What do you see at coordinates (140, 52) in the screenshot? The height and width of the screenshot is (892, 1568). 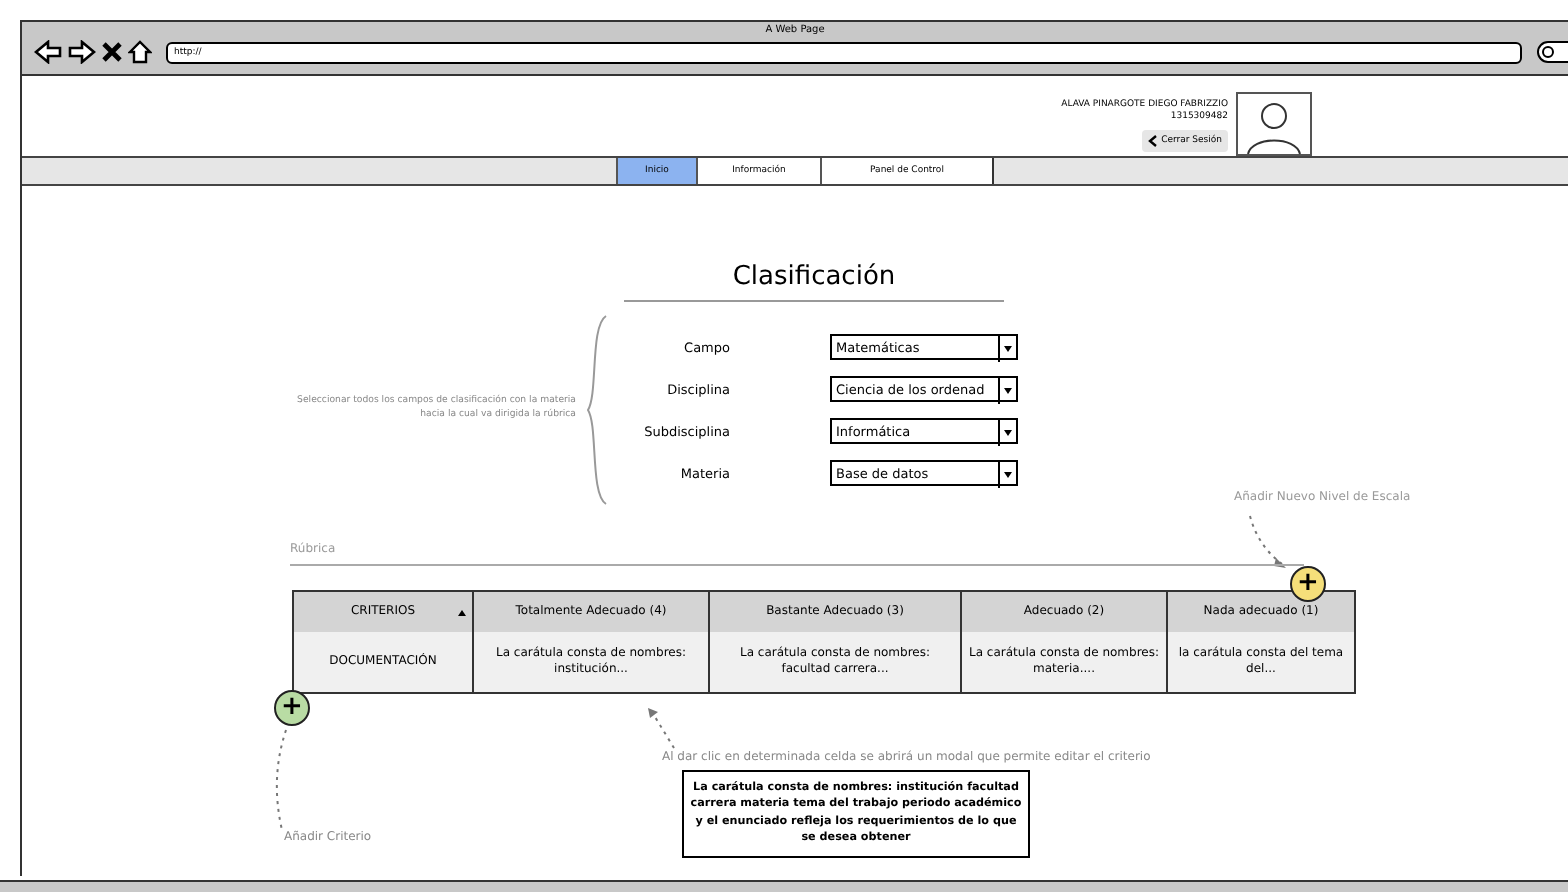 I see `home-icon` at bounding box center [140, 52].